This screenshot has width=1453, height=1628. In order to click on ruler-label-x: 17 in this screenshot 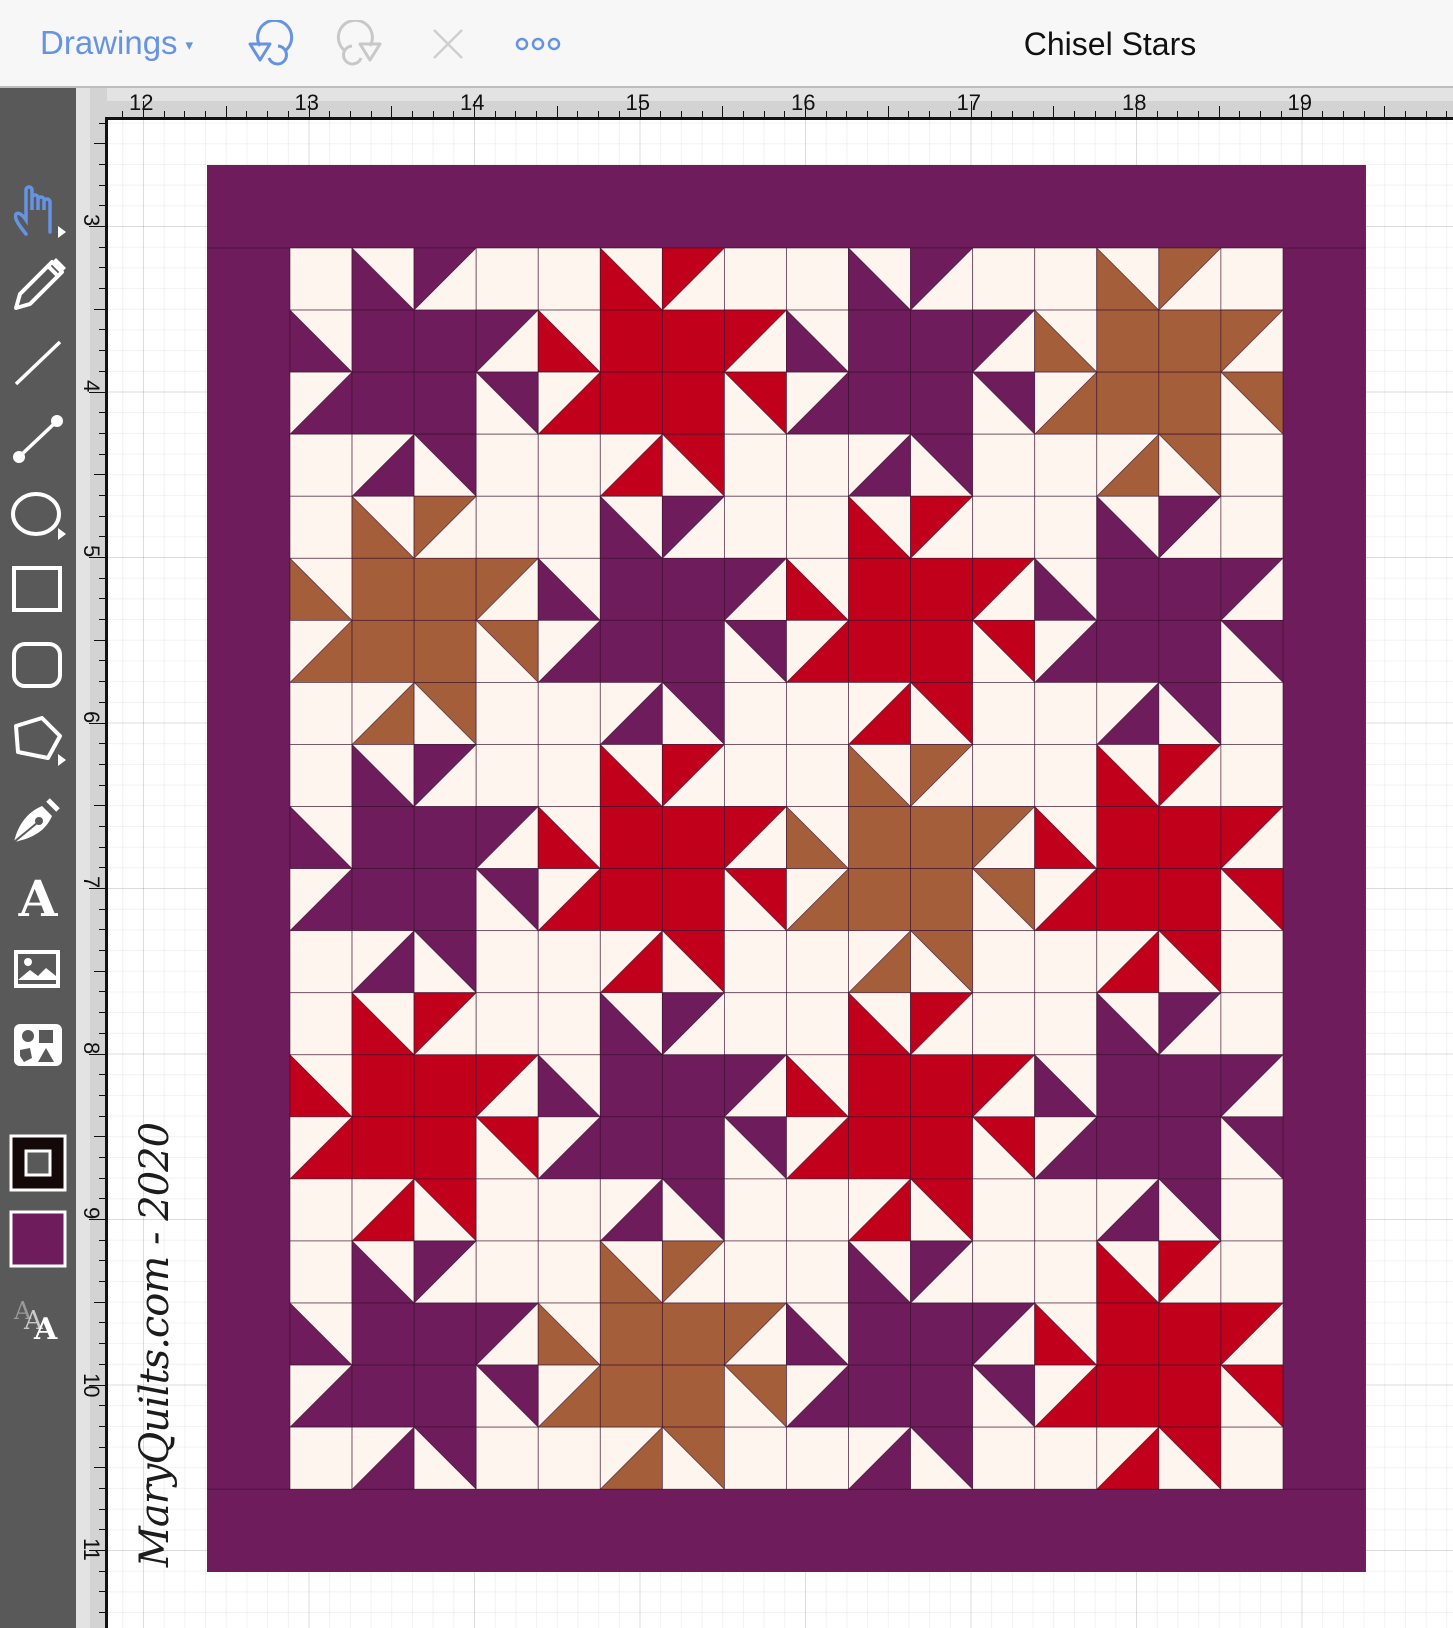, I will do `click(968, 102)`.